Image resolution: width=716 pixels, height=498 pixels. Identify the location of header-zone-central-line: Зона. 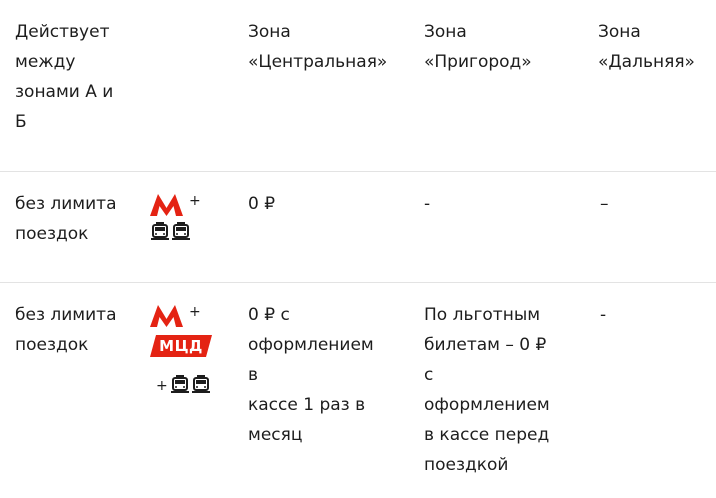
(269, 32).